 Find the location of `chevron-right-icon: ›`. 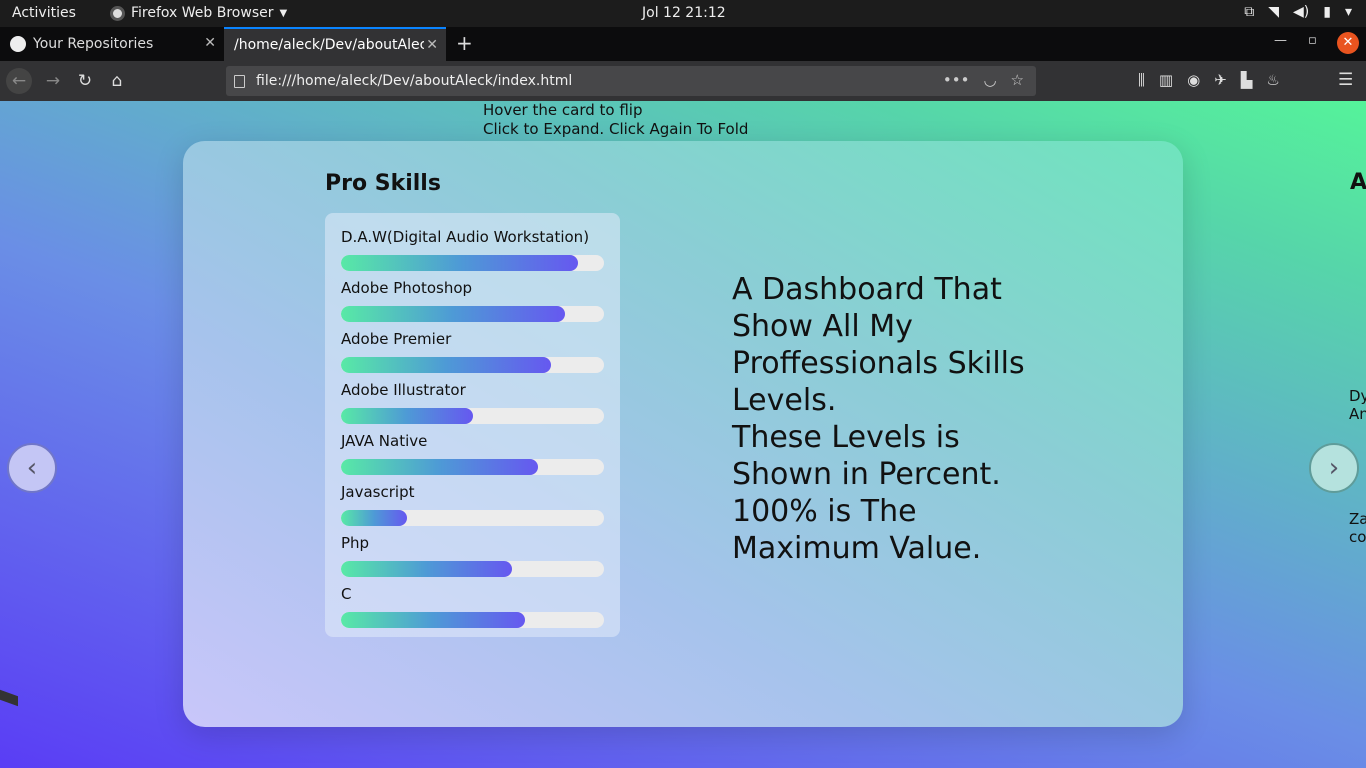

chevron-right-icon: › is located at coordinates (1334, 468).